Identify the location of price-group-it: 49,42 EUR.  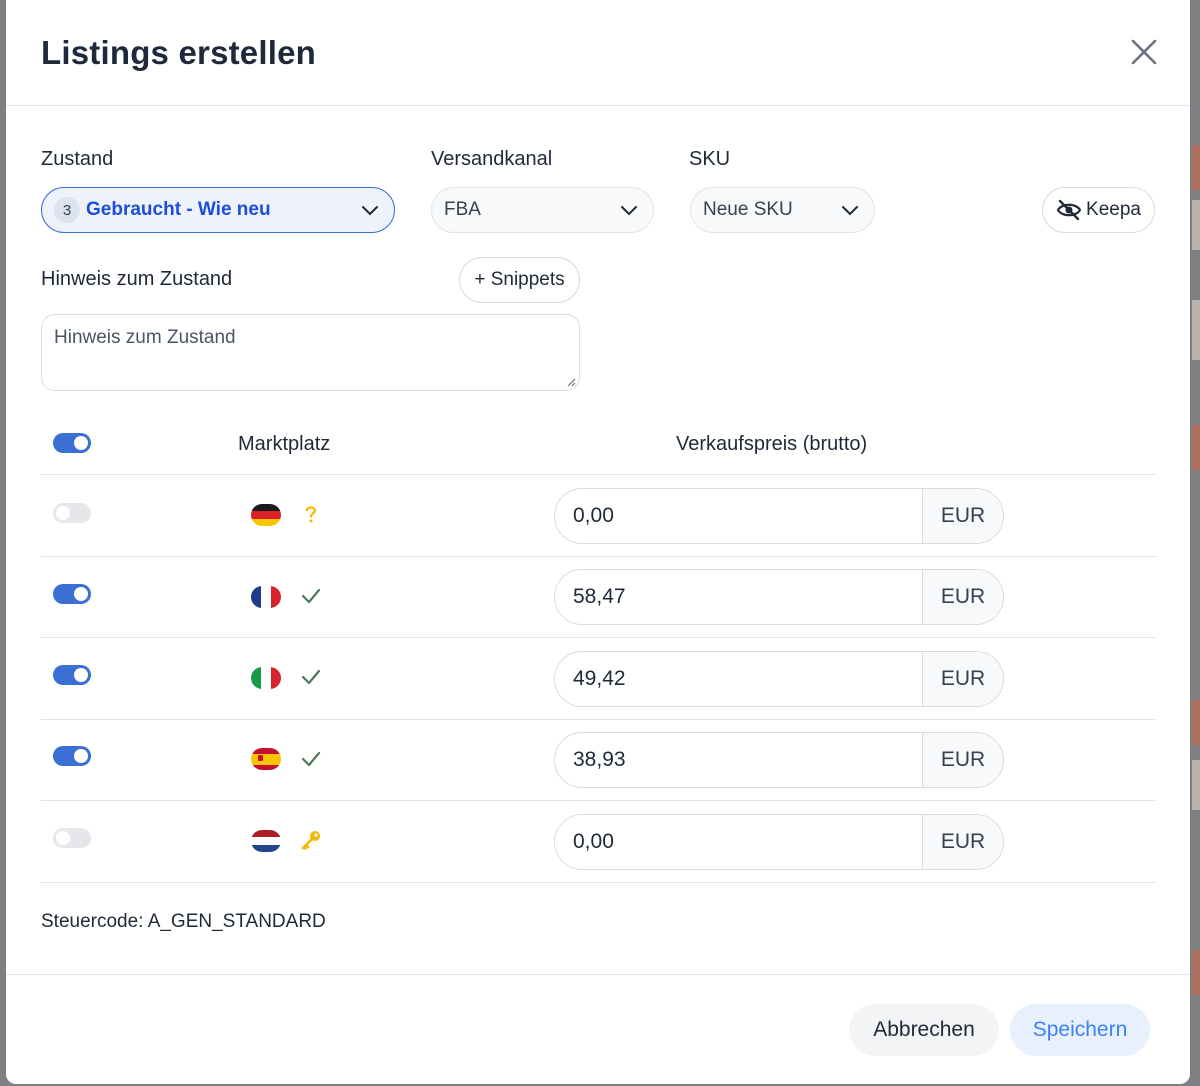
(779, 679).